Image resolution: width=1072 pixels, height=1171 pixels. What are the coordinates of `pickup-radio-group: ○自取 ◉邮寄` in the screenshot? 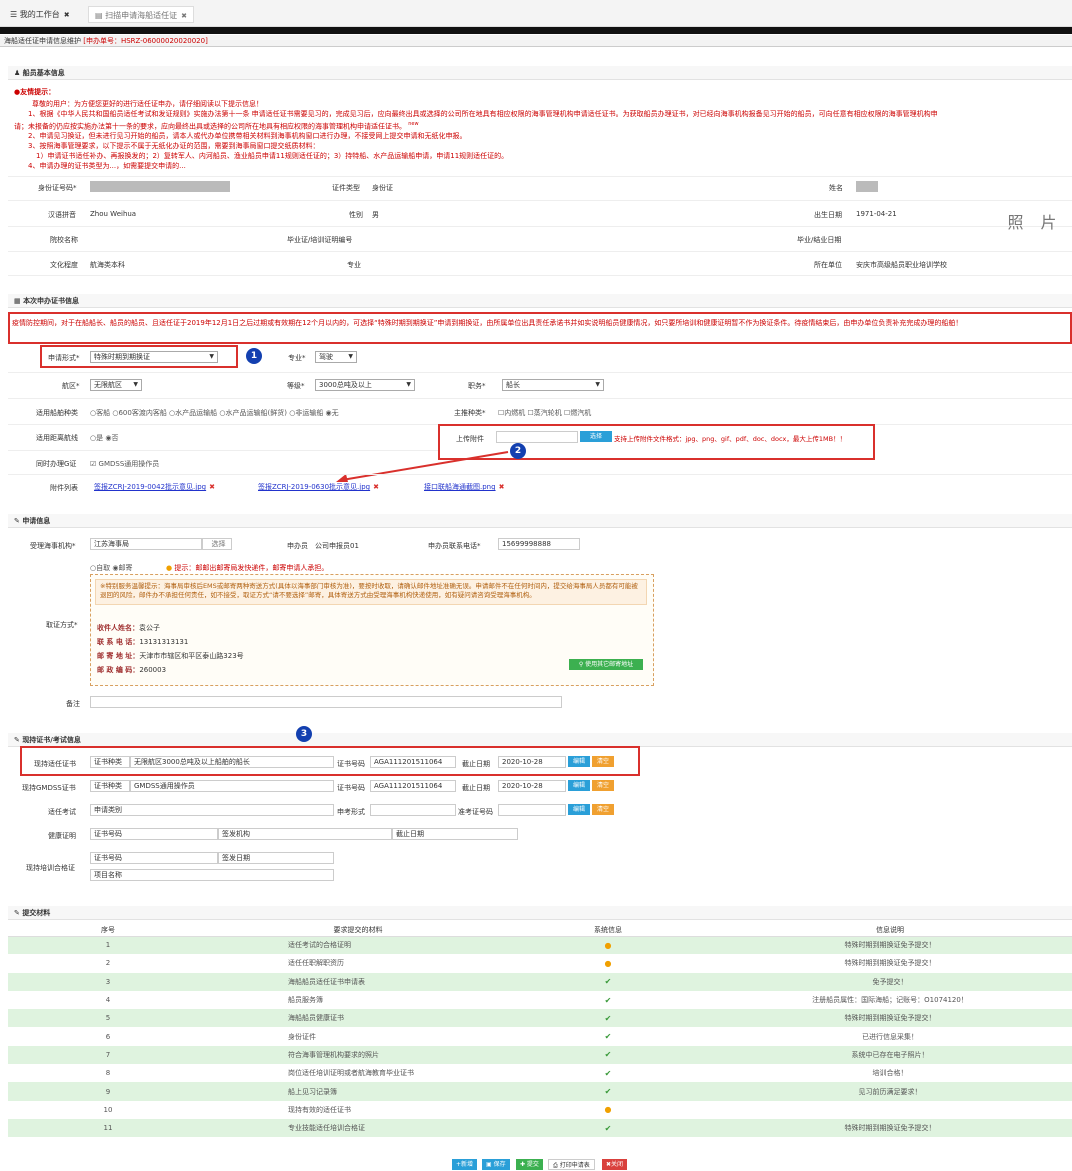 It's located at (111, 568).